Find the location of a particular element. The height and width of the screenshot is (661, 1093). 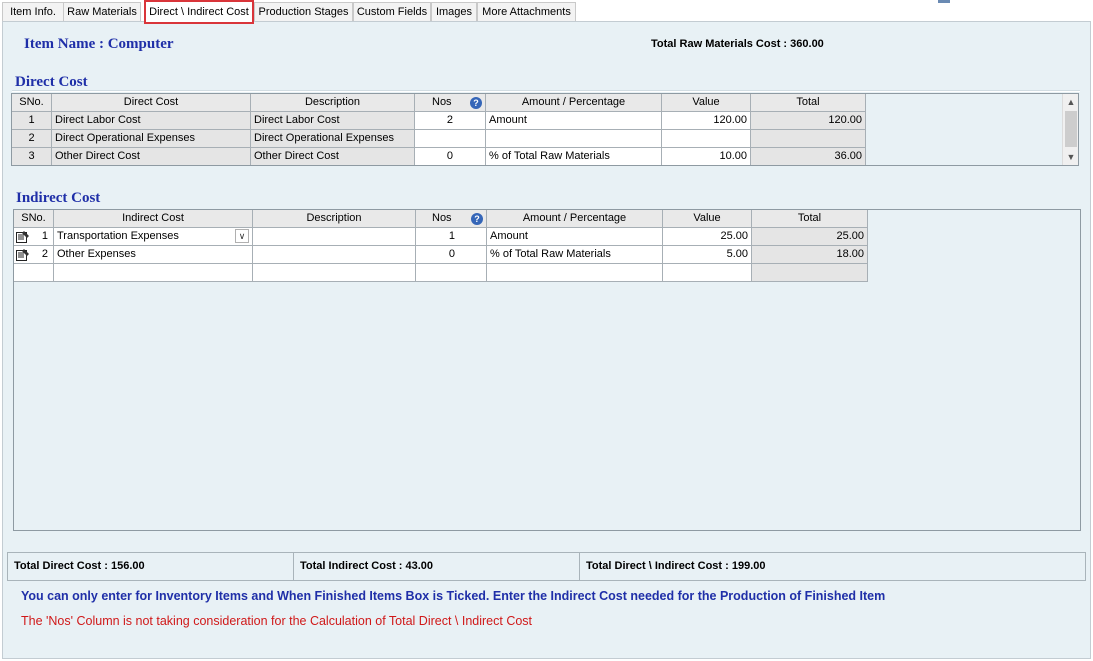

indirect-cost-title: Indirect Cost is located at coordinates (58, 198).